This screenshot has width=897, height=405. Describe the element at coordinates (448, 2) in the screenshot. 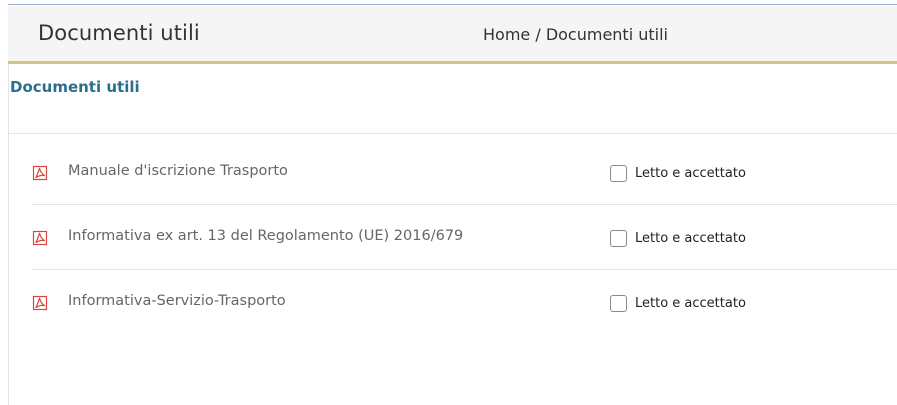

I see `top-strip` at that location.